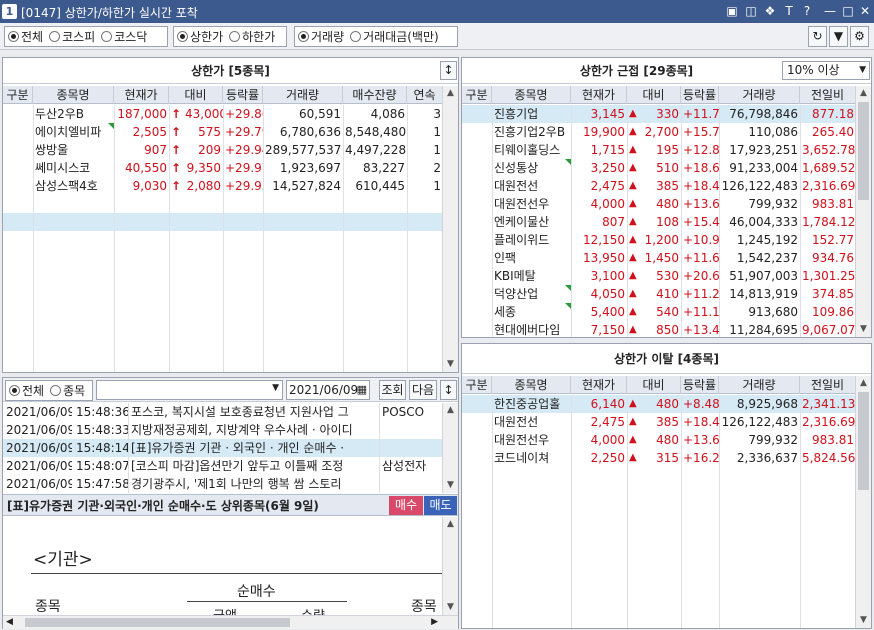 This screenshot has width=874, height=630. What do you see at coordinates (230, 71) in the screenshot?
I see `upper-limit-title: 상한가 [5종목]` at bounding box center [230, 71].